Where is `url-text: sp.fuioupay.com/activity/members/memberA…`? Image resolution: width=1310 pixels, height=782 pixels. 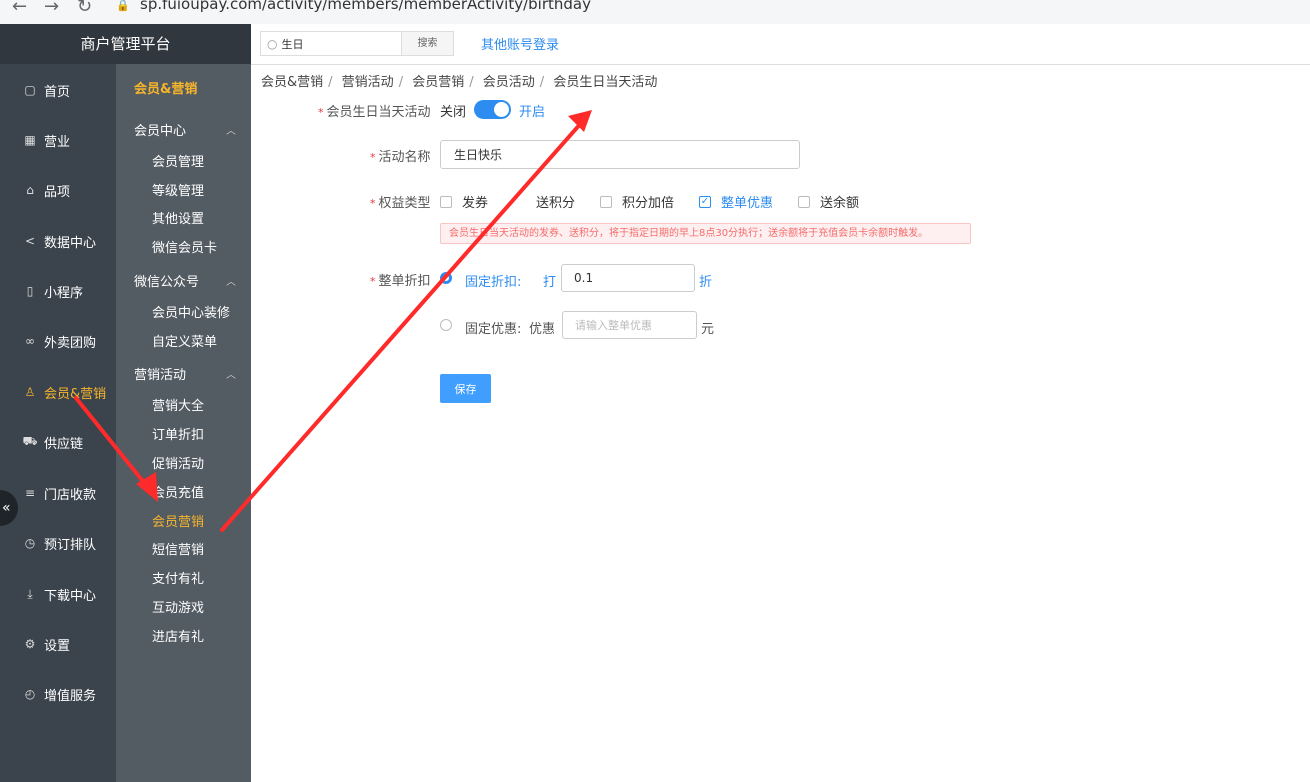 url-text: sp.fuioupay.com/activity/members/memberA… is located at coordinates (365, 6).